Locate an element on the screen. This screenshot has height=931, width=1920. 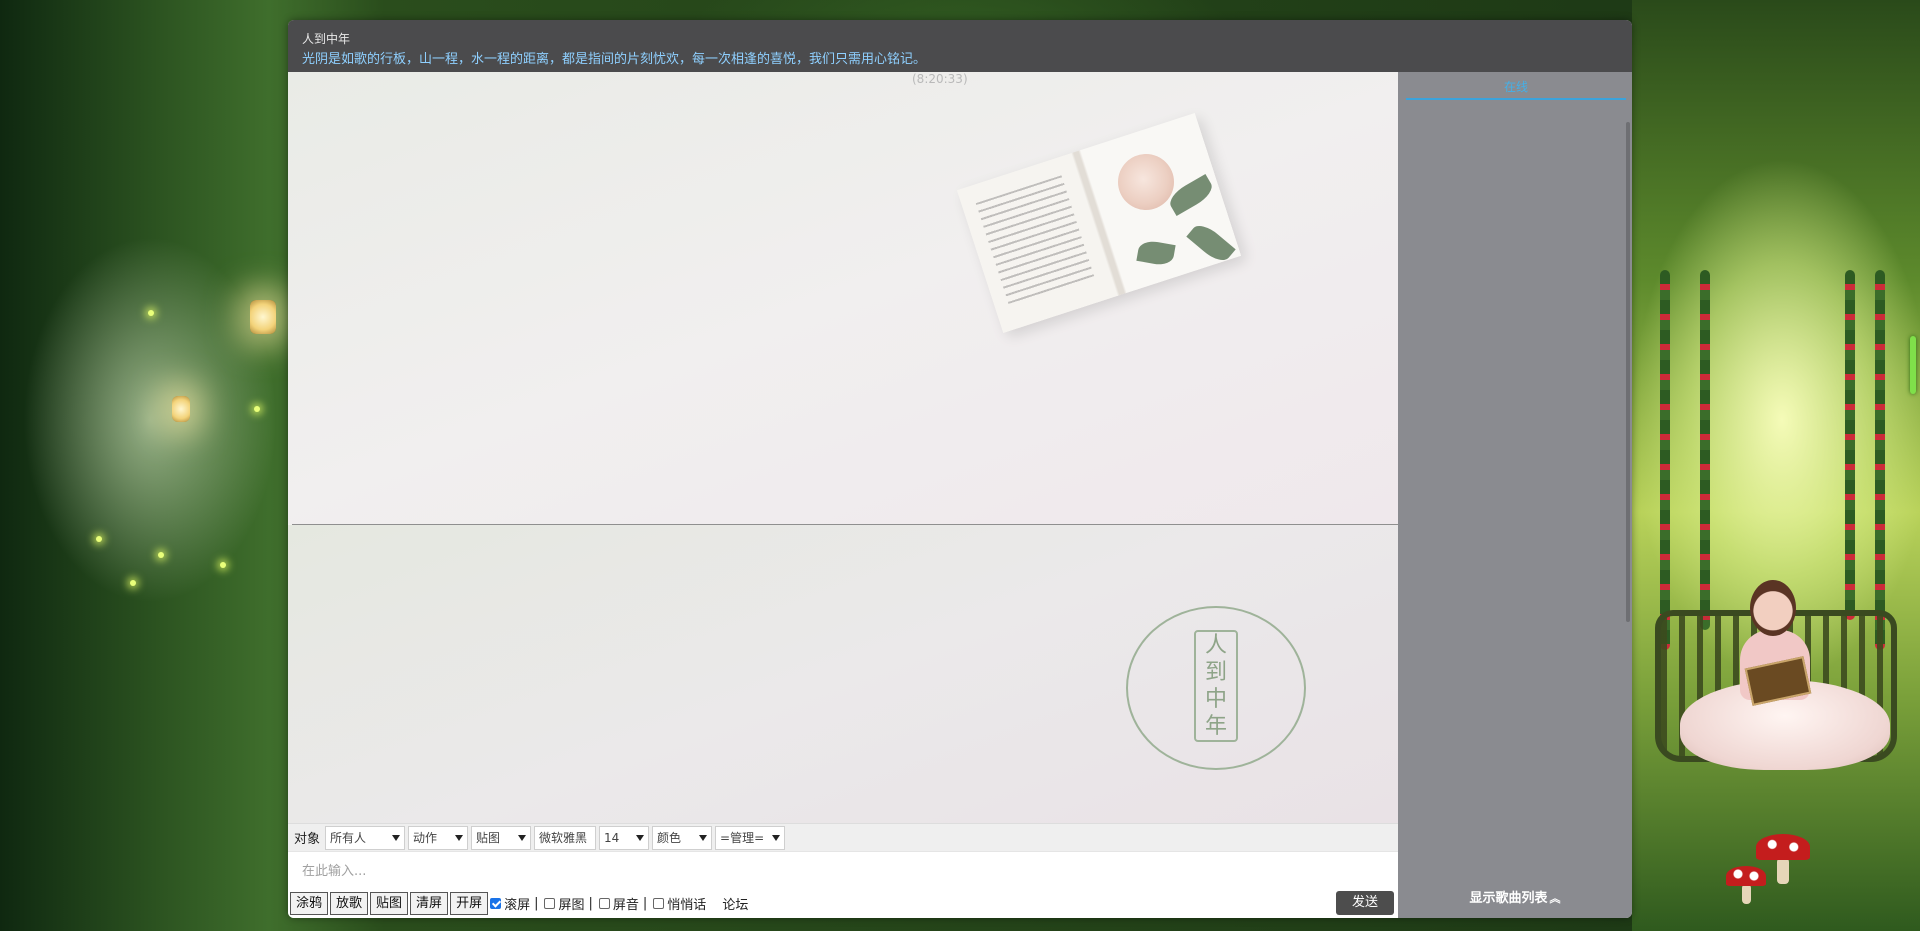
room-logo-seal: 人 到 中 年 is located at coordinates (1216, 688).